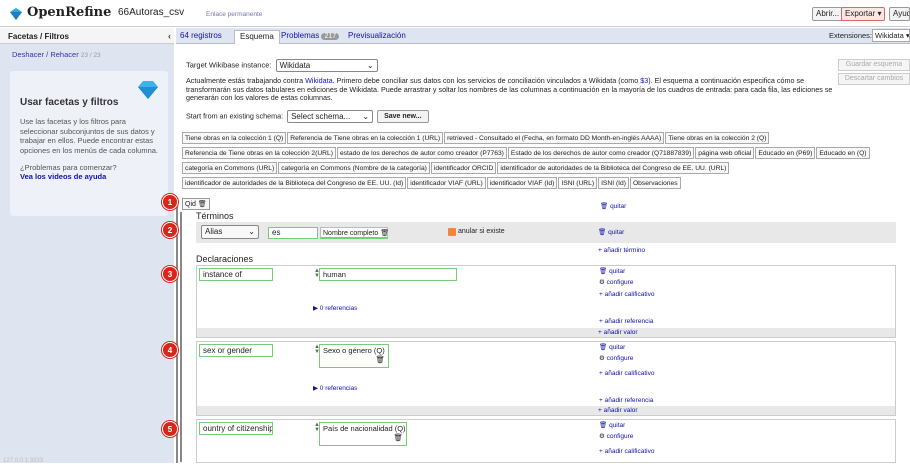  What do you see at coordinates (300, 35) in the screenshot?
I see `tab-problems-label: Problemas` at bounding box center [300, 35].